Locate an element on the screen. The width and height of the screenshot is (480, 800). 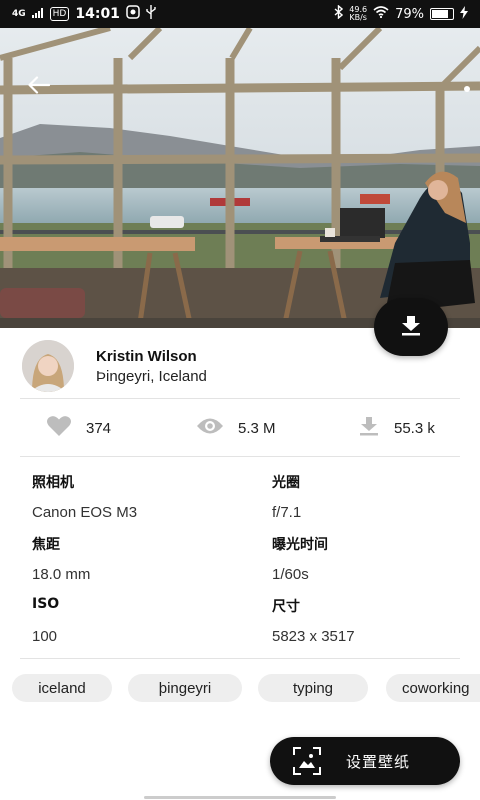
spec-label: 焦距 is located at coordinates (46, 545).